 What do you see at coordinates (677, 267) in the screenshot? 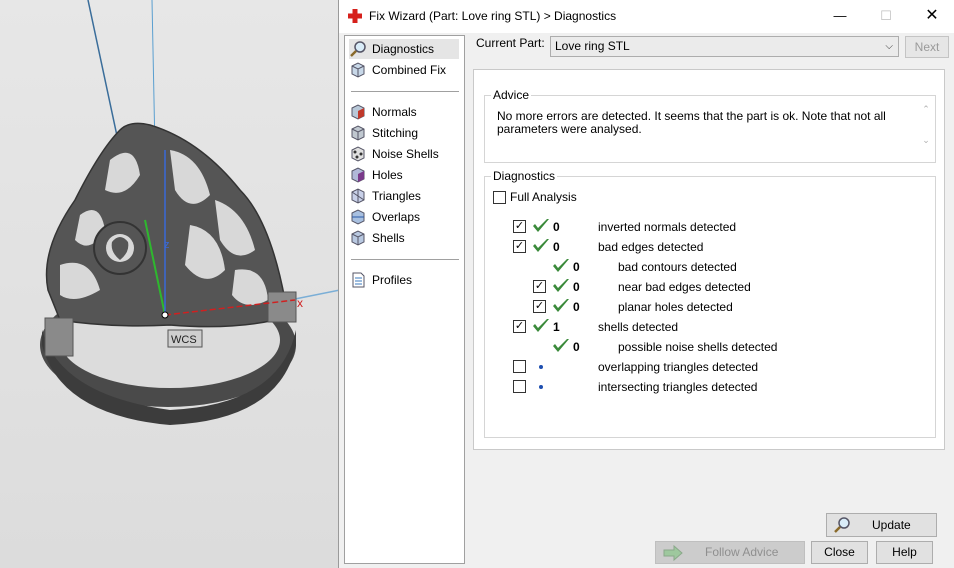
I see `diagnostic-label: bad contours detected` at bounding box center [677, 267].